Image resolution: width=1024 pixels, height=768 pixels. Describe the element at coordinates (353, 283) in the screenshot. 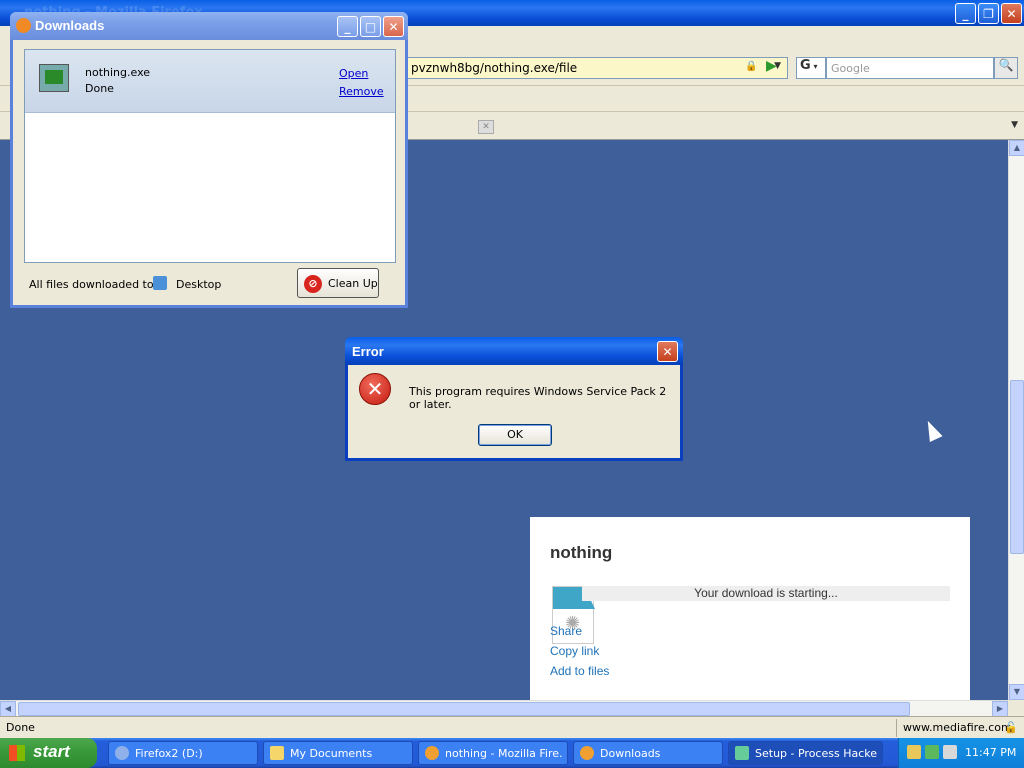

I see `clean-up-label: Clean Up` at that location.